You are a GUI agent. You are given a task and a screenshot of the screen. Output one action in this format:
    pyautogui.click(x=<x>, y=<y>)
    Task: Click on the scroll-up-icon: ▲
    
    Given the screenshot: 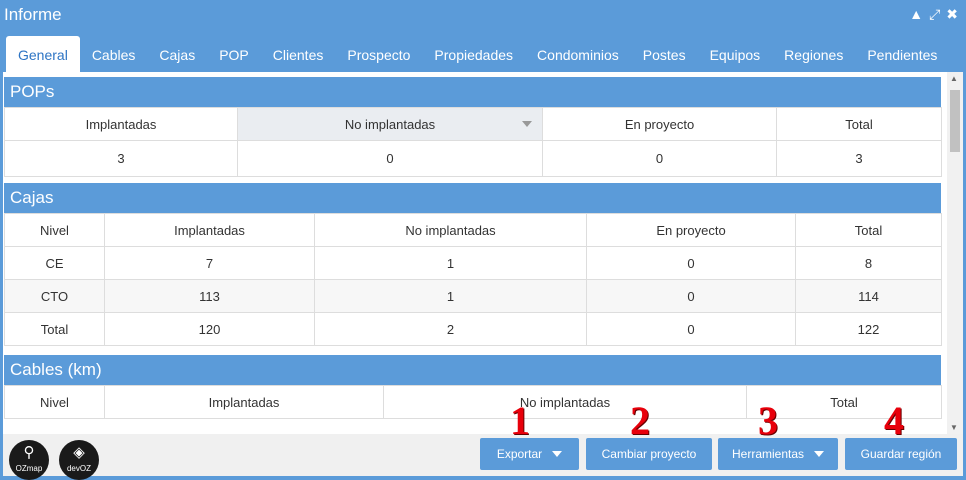 What is the action you would take?
    pyautogui.click(x=954, y=78)
    